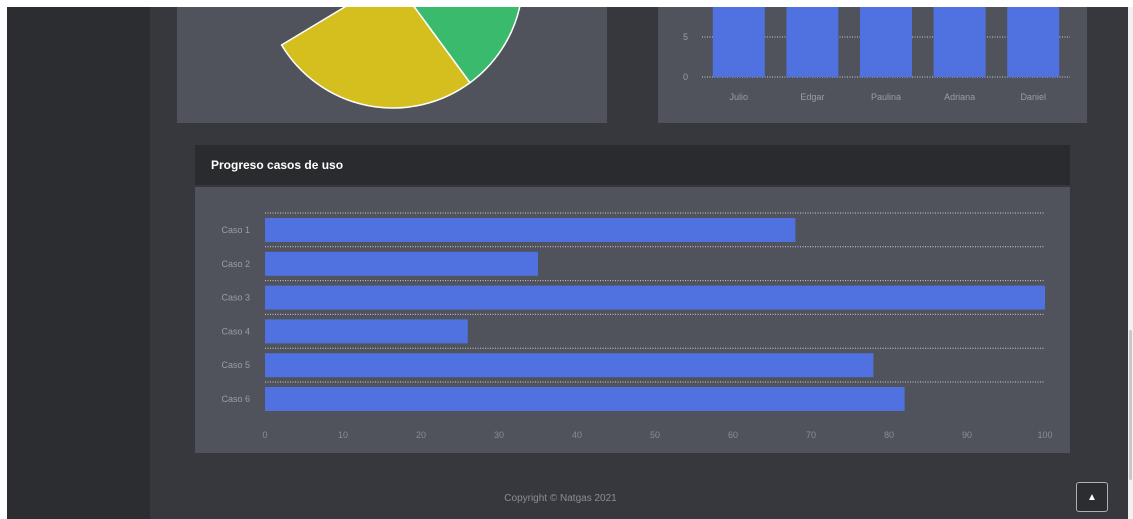 Image resolution: width=1133 pixels, height=519 pixels. What do you see at coordinates (577, 435) in the screenshot?
I see `hbar-x-tick-label: 40` at bounding box center [577, 435].